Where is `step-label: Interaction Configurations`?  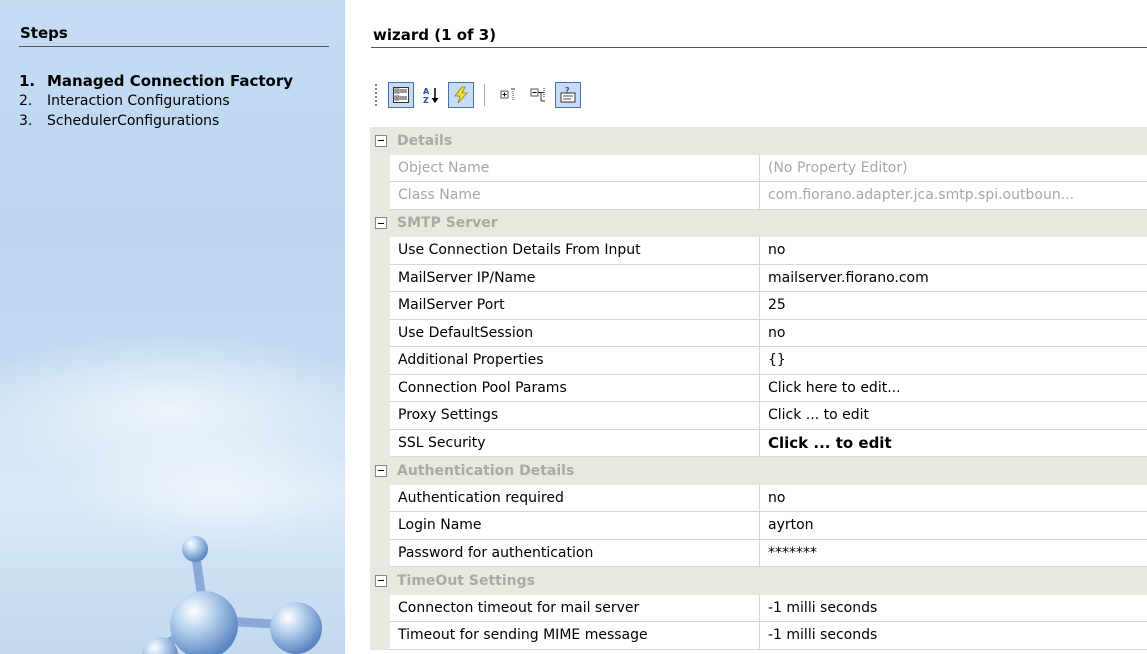
step-label: Interaction Configurations is located at coordinates (138, 101).